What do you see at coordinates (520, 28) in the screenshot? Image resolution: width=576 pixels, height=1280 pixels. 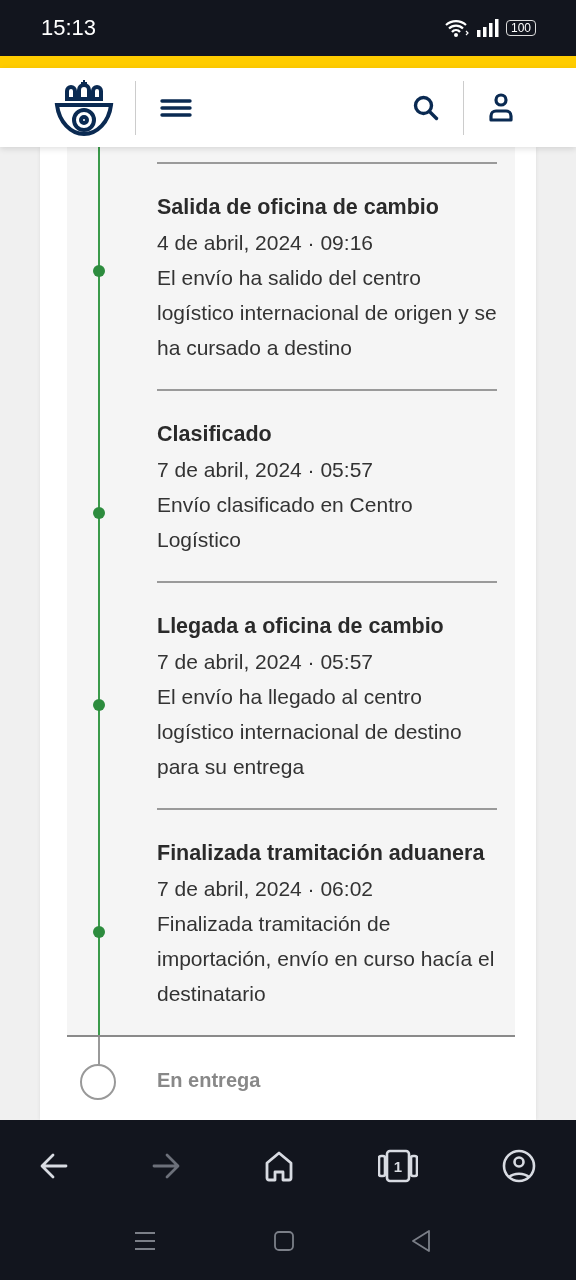 I see `battery-indicator: 100` at bounding box center [520, 28].